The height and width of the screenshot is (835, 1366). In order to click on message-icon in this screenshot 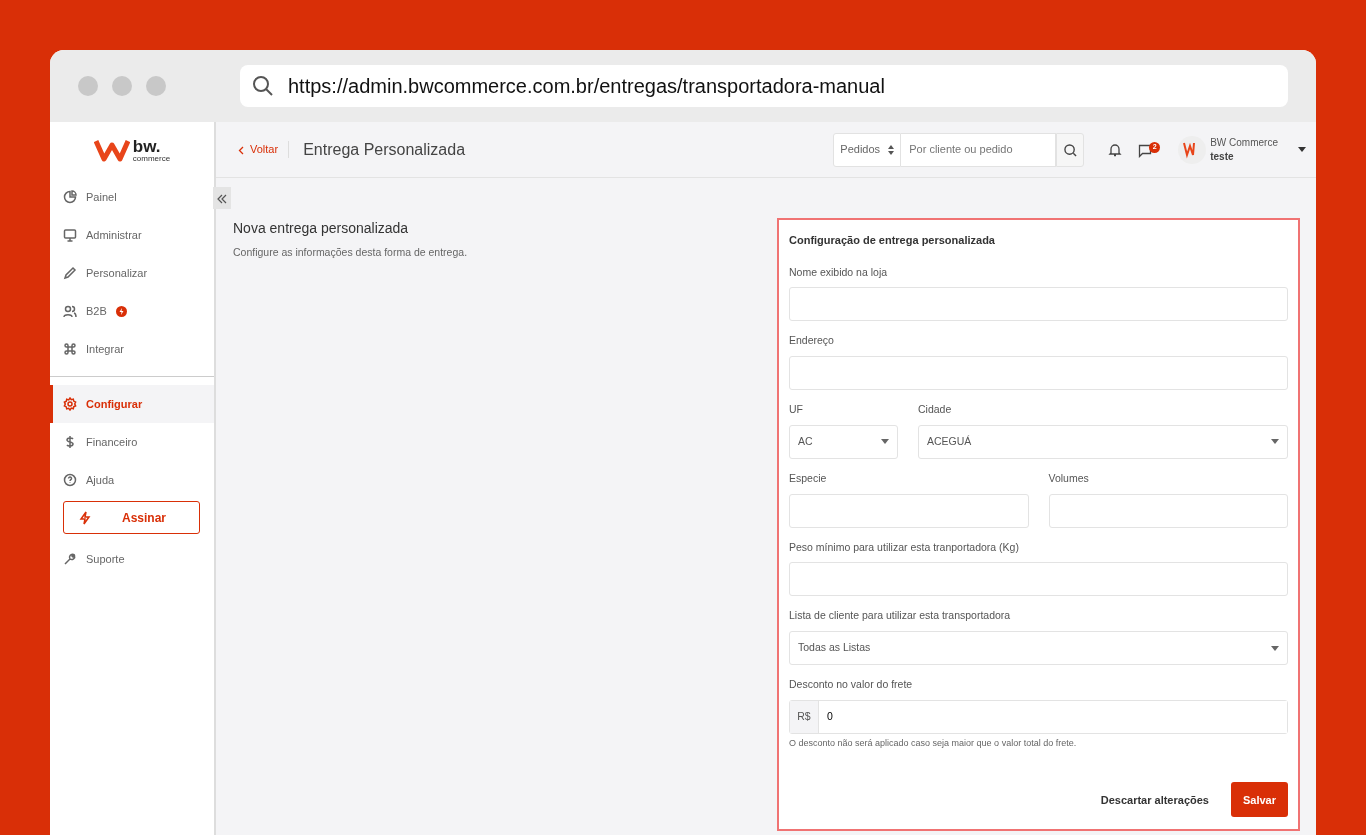, I will do `click(1145, 150)`.